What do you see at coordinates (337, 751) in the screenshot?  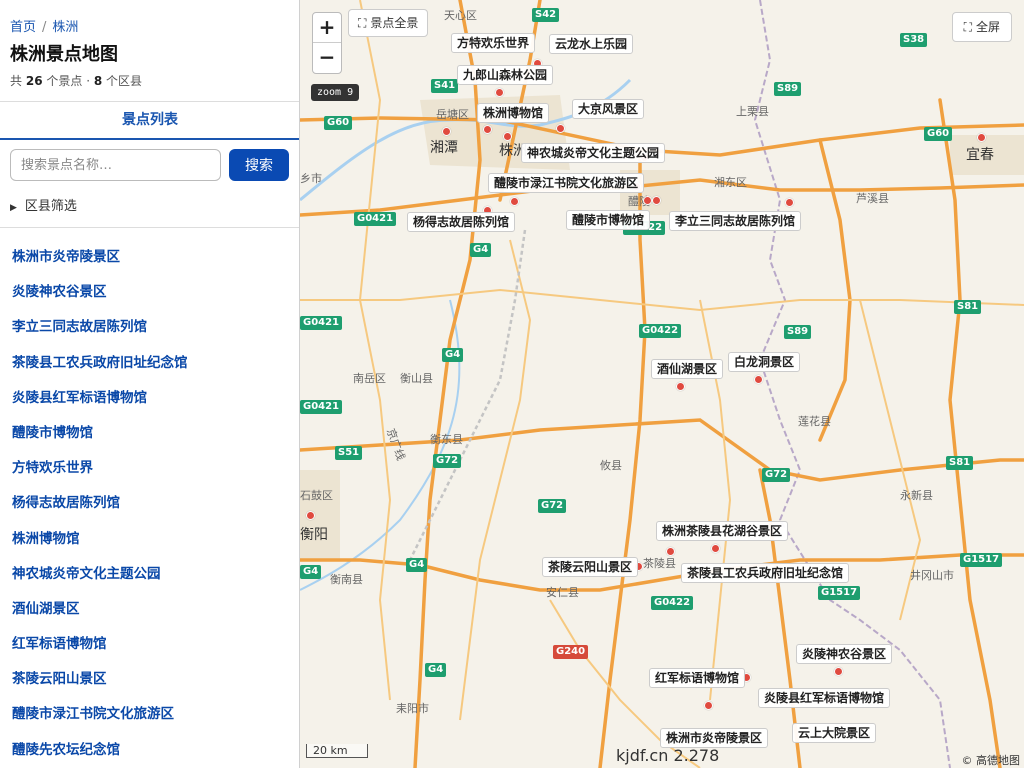 I see `scale-bar: 20 km` at bounding box center [337, 751].